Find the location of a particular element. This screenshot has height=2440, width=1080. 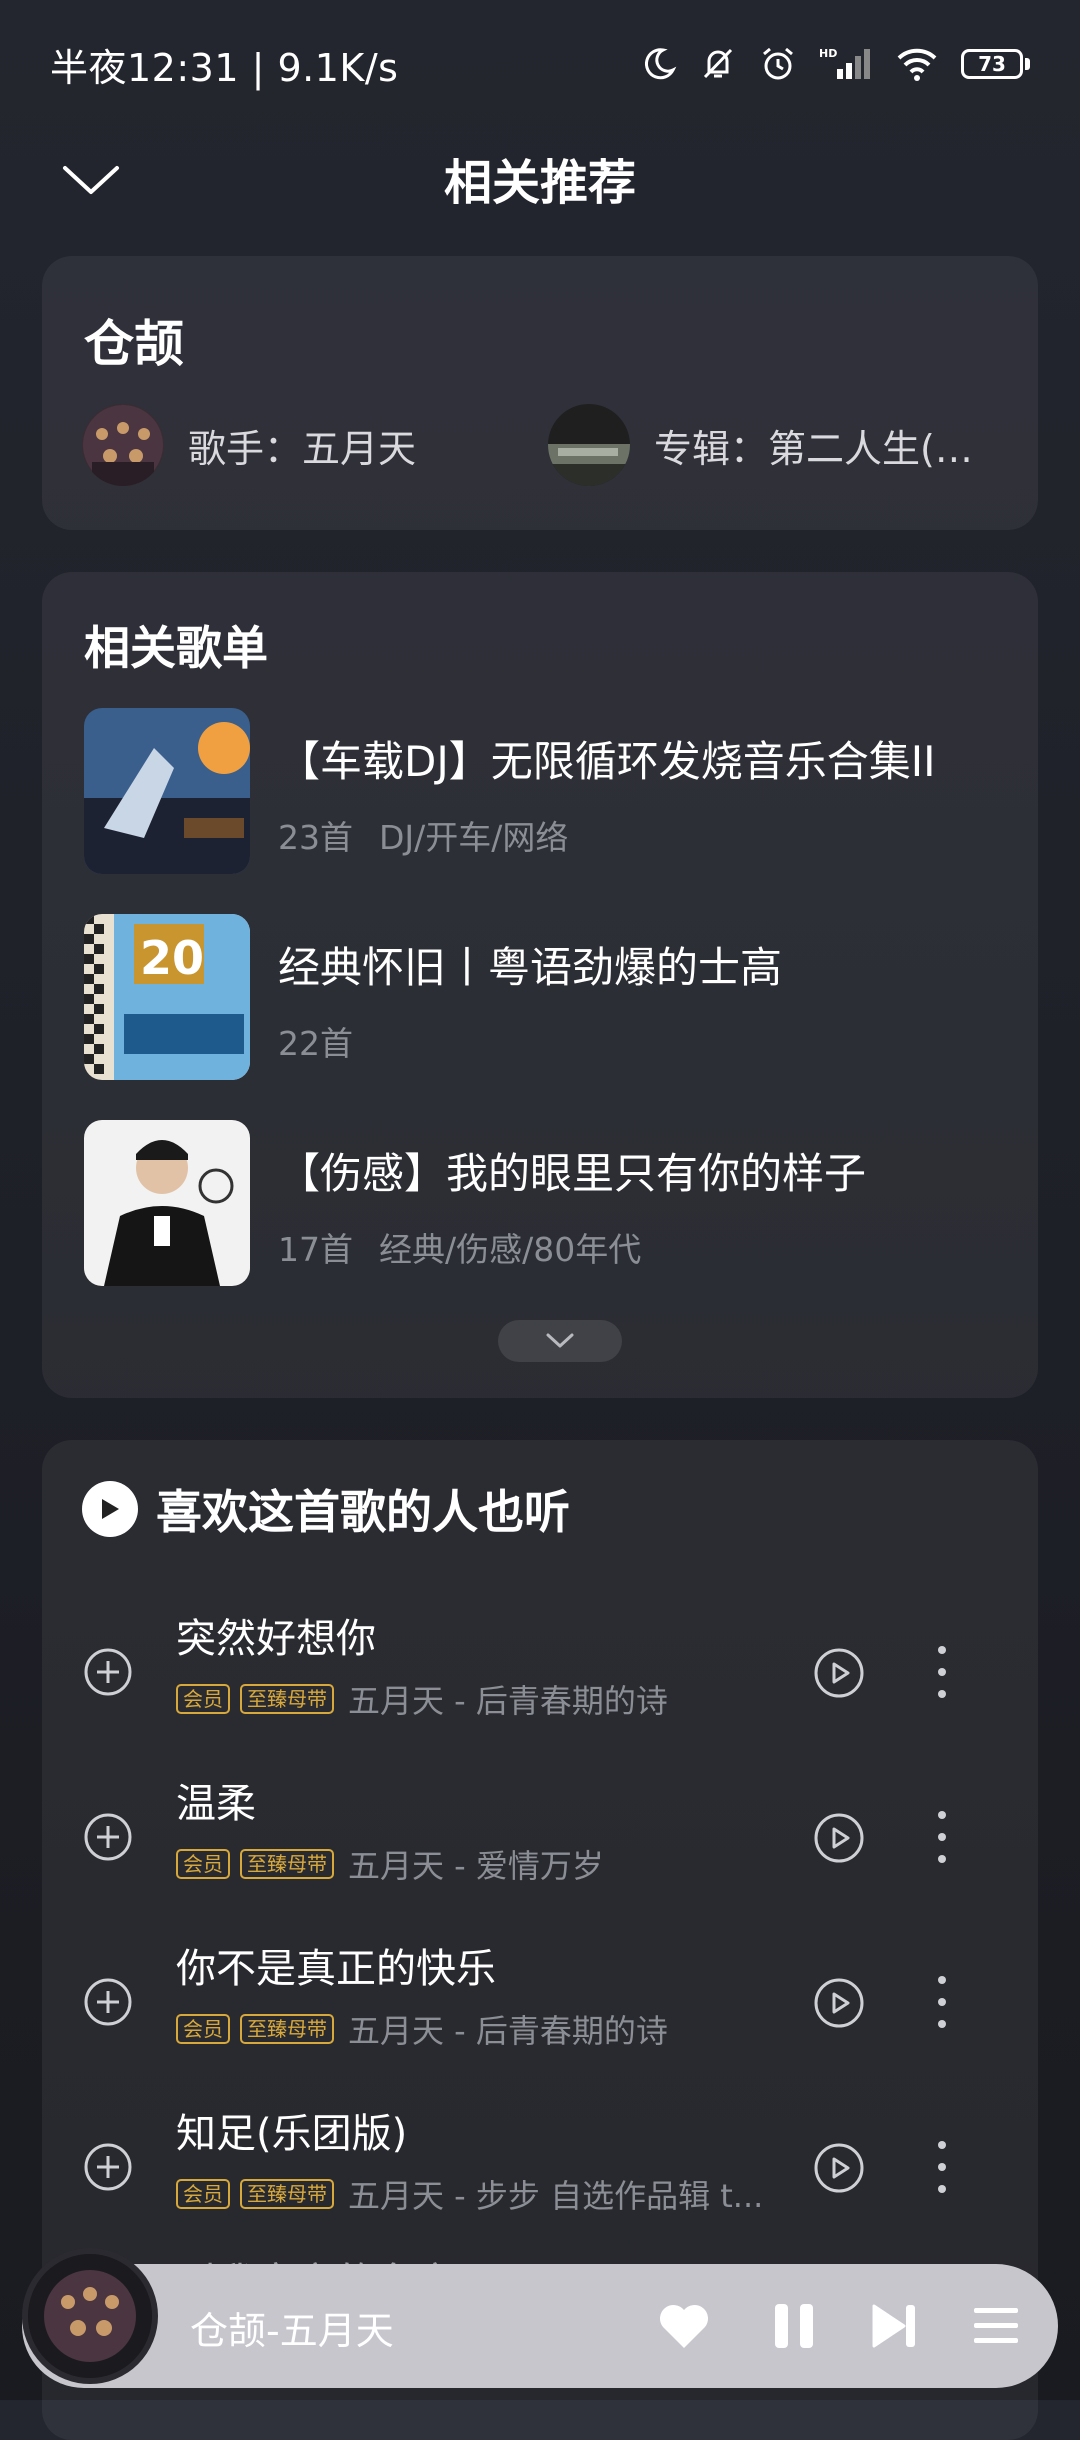

collapse-button is located at coordinates (91, 180).